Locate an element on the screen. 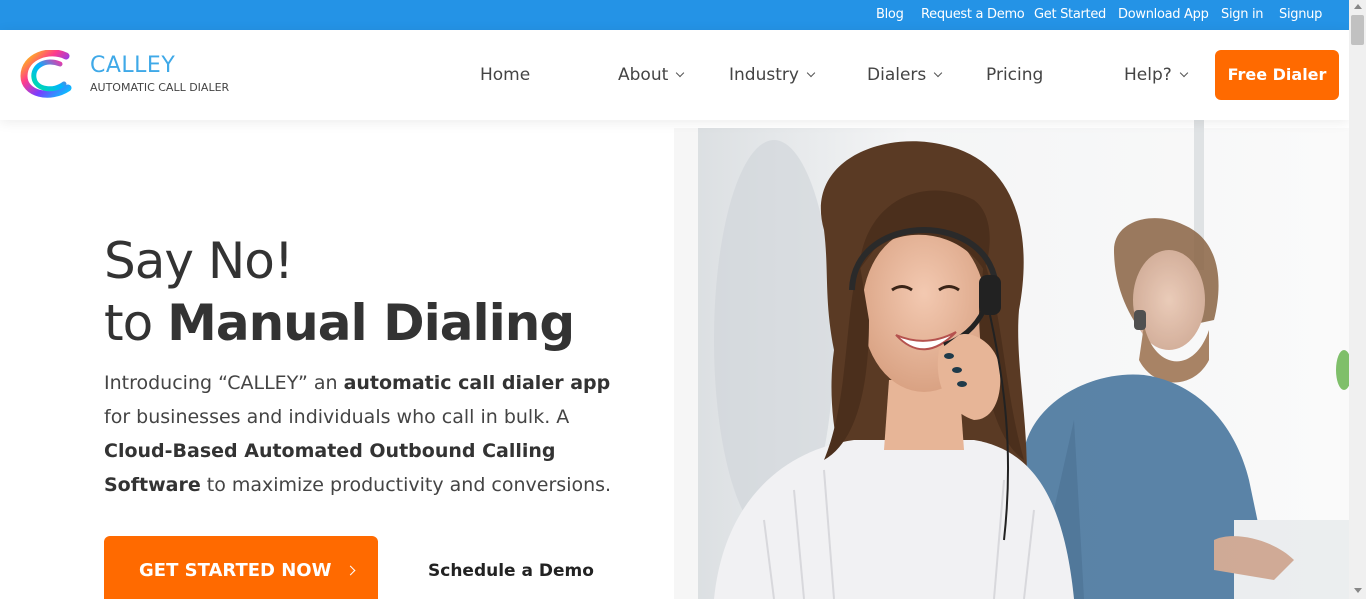 The width and height of the screenshot is (1366, 599). get-started-now-button: GET STARTED NOW is located at coordinates (241, 567).